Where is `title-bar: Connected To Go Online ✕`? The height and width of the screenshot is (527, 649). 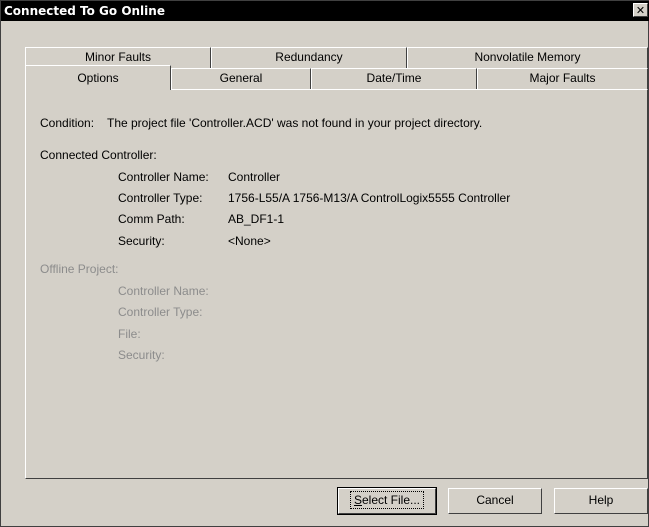 title-bar: Connected To Go Online ✕ is located at coordinates (325, 11).